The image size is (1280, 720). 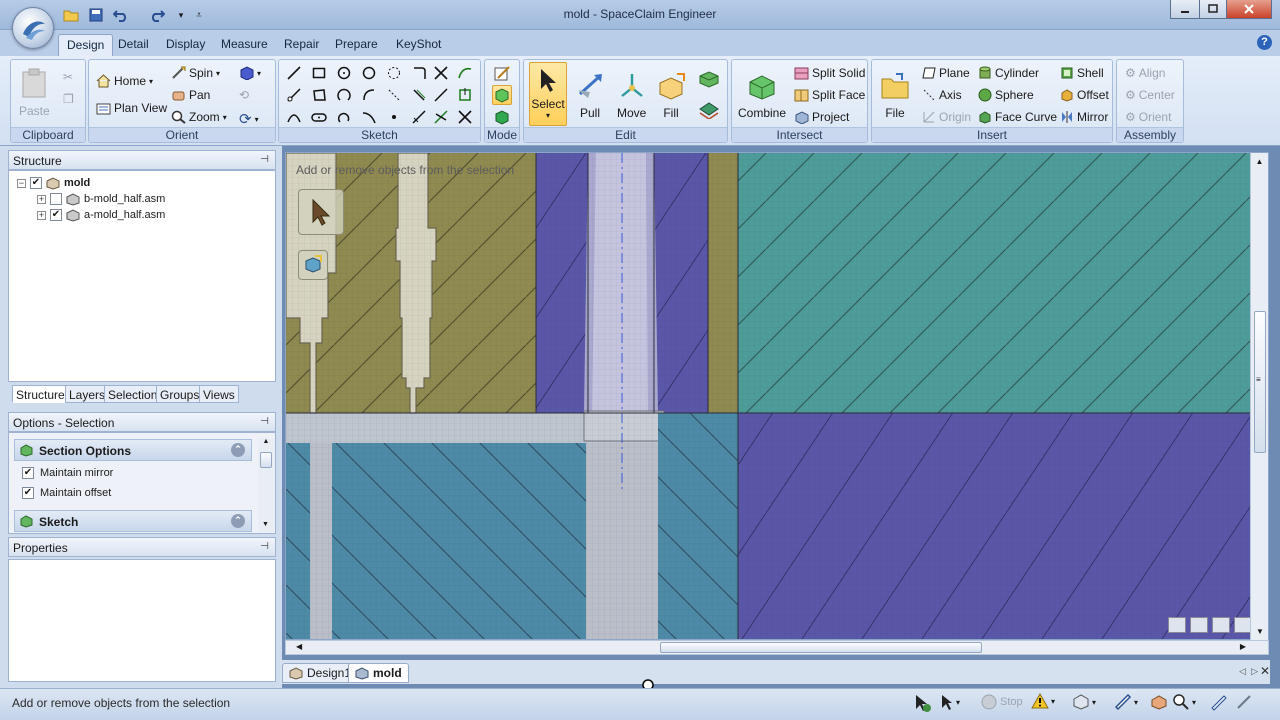 What do you see at coordinates (68, 99) in the screenshot?
I see `copy-icon: ❐` at bounding box center [68, 99].